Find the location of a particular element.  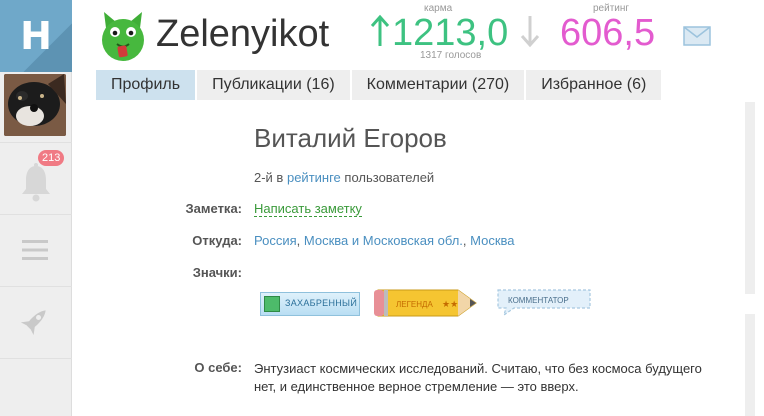

profile-full-name: Виталий Егоров is located at coordinates (350, 138).